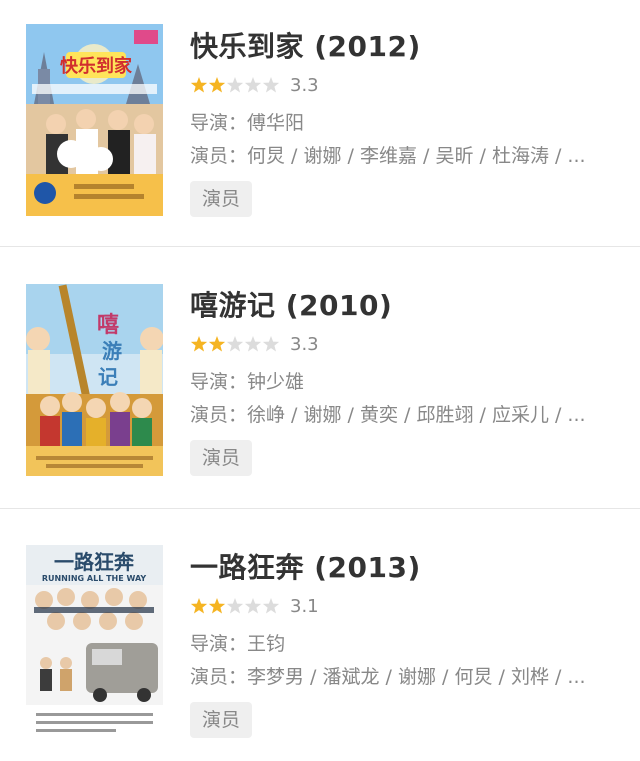 This screenshot has width=640, height=761. What do you see at coordinates (405, 306) in the screenshot?
I see `movie-title: 嘻游记 (2010)` at bounding box center [405, 306].